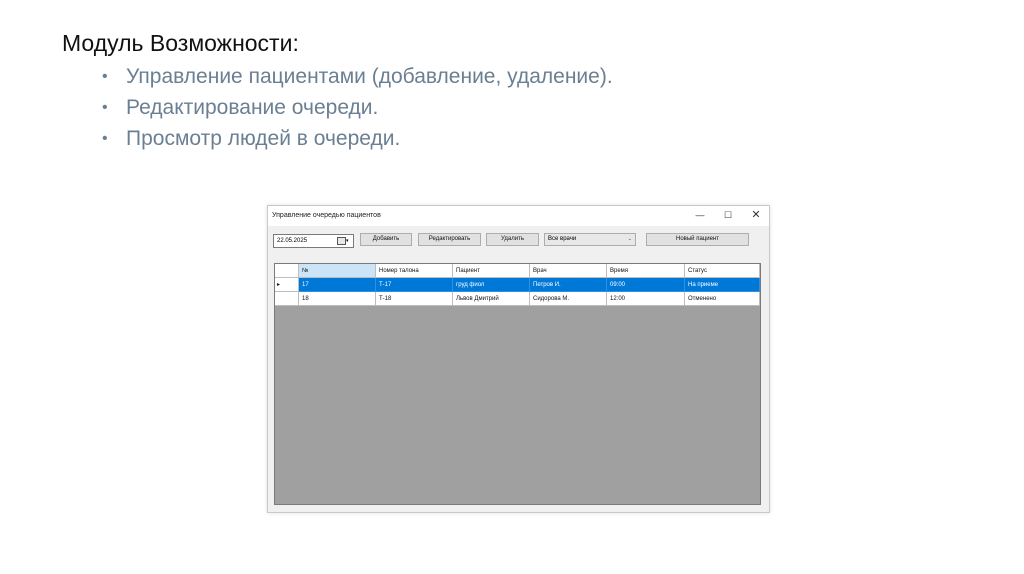  I want to click on minimize-icon: —, so click(700, 215).